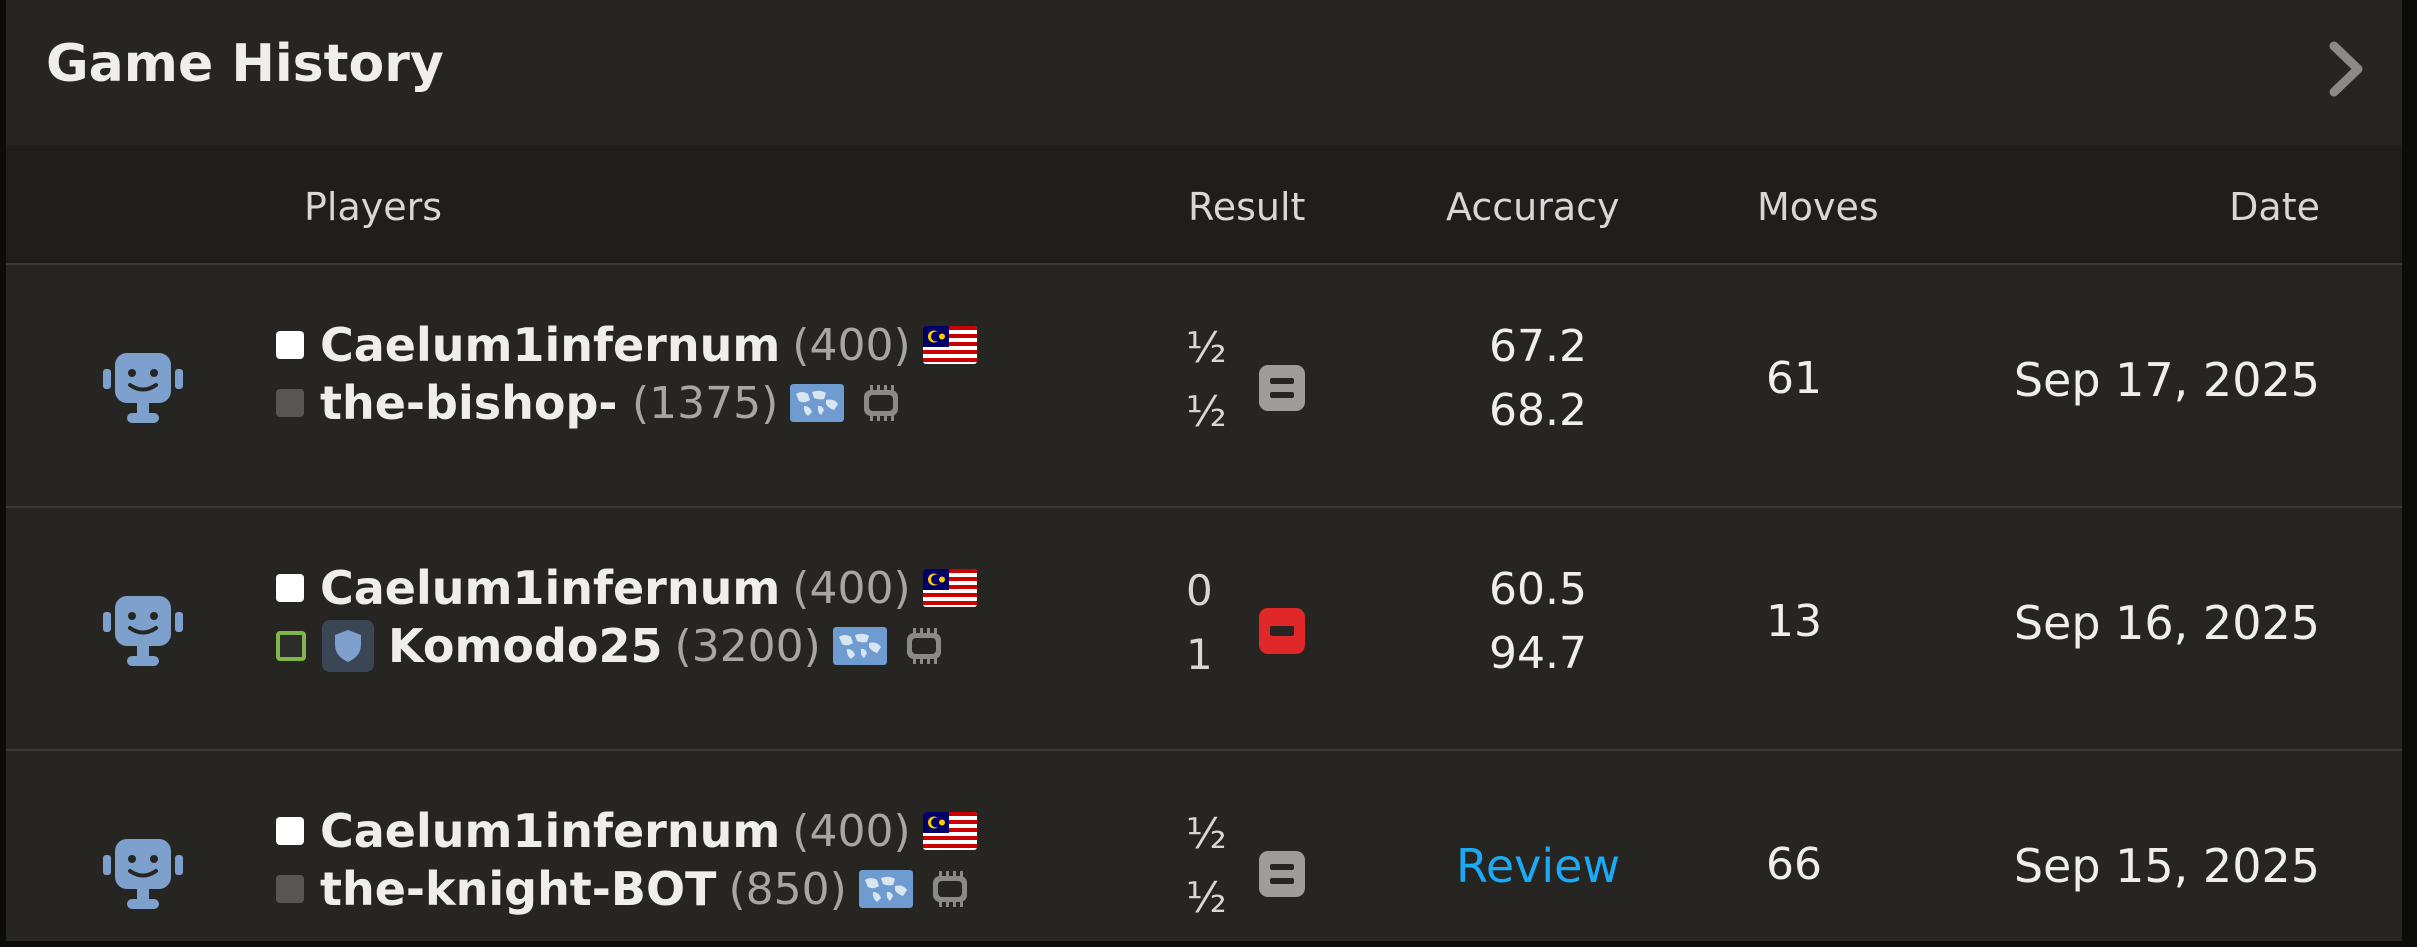  Describe the element at coordinates (1199, 590) in the screenshot. I see `white-score: 0` at that location.